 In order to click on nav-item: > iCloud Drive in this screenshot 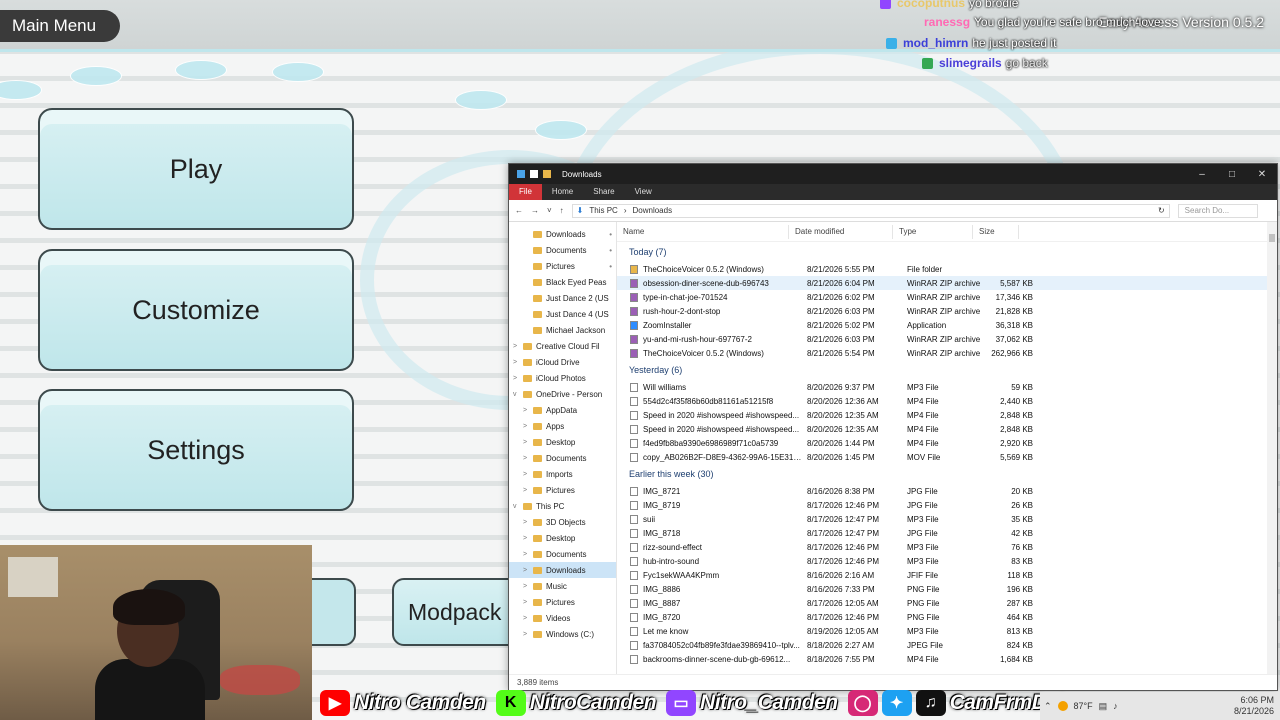, I will do `click(562, 362)`.